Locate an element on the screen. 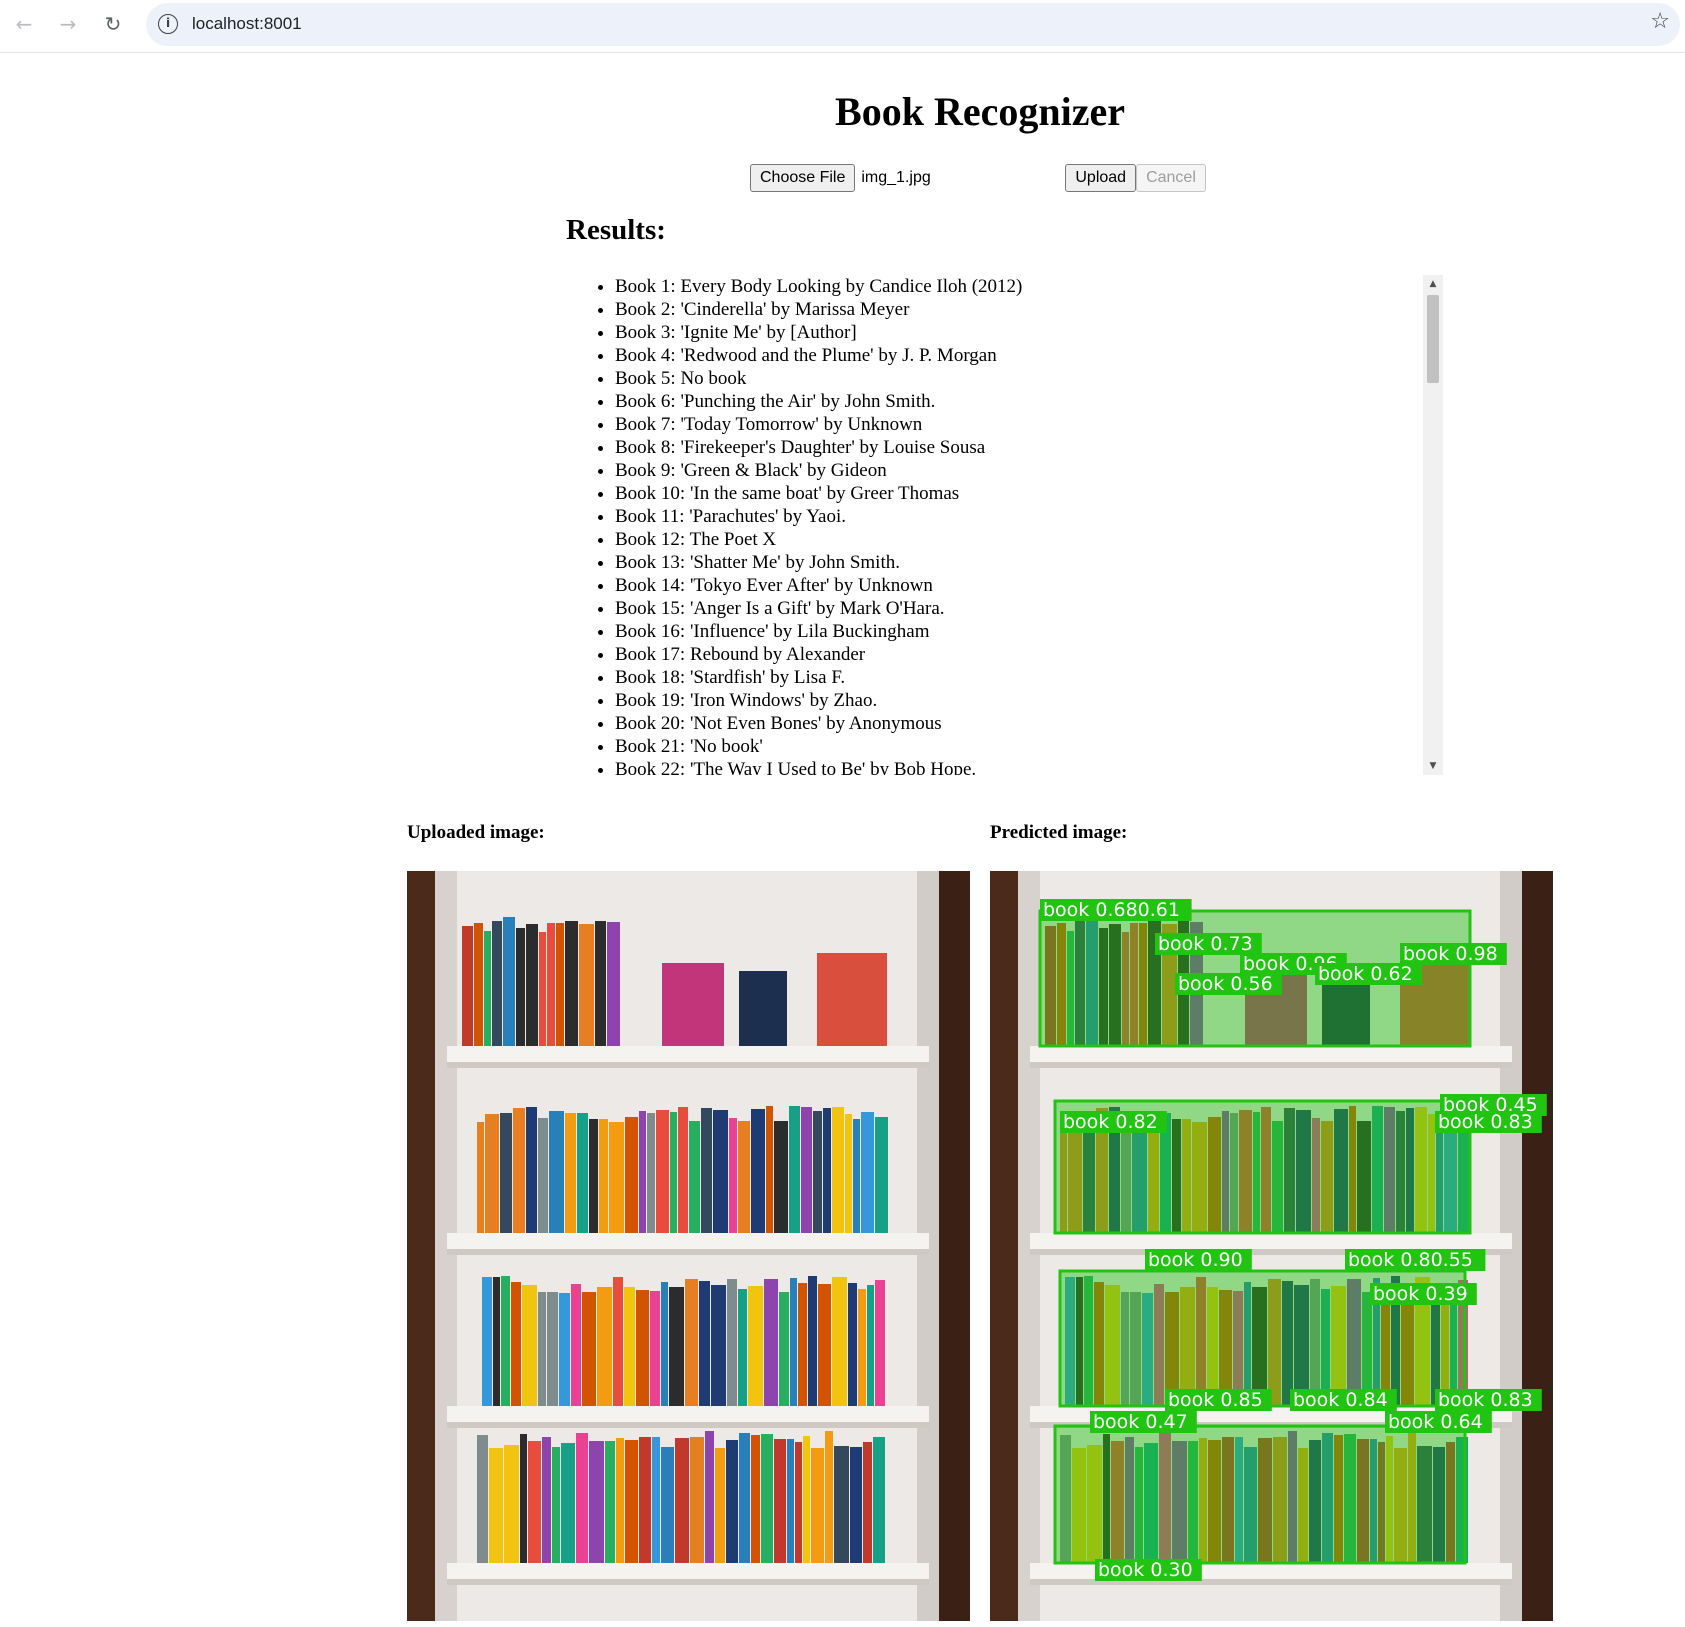 The image size is (1685, 1627). detection-label: book 0.64 is located at coordinates (1438, 1422).